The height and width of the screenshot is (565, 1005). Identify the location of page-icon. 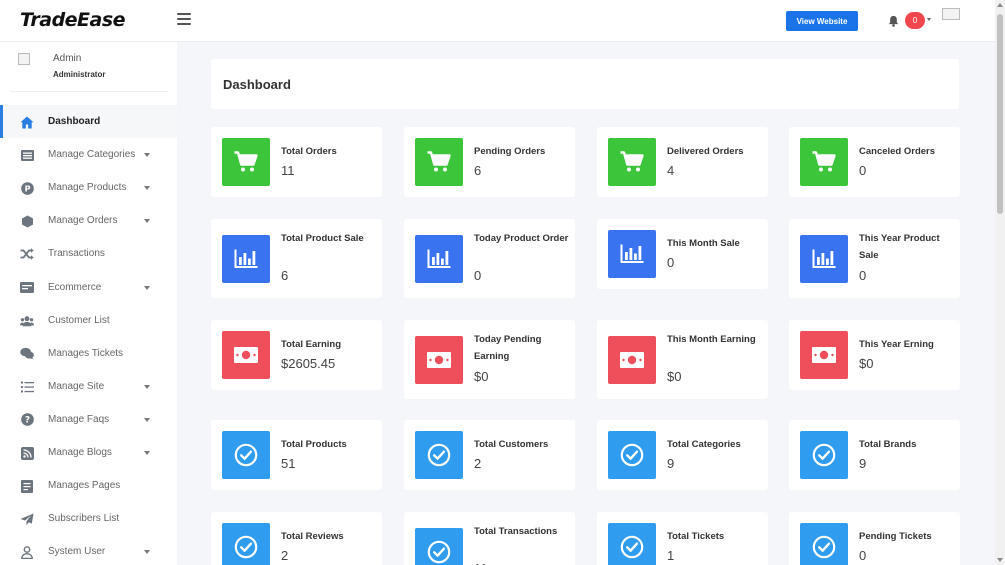
(27, 486).